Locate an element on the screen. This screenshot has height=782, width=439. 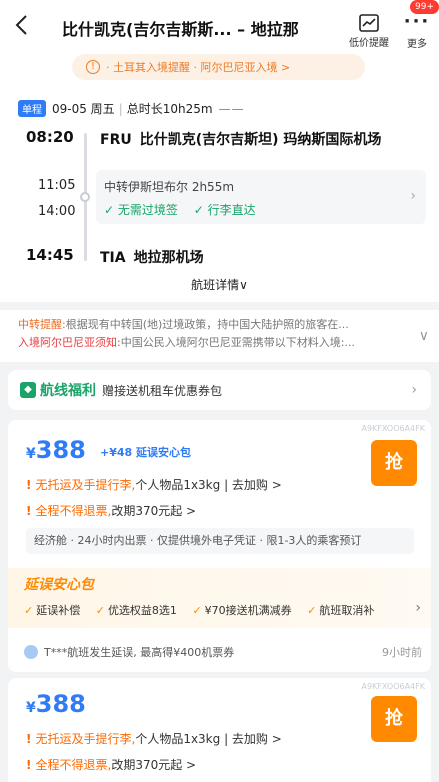
cabin-info: 经济舱 · 24小时内出票 · 仅提供境外电子凭证 · 限1-3人的乘客预订 is located at coordinates (220, 541).